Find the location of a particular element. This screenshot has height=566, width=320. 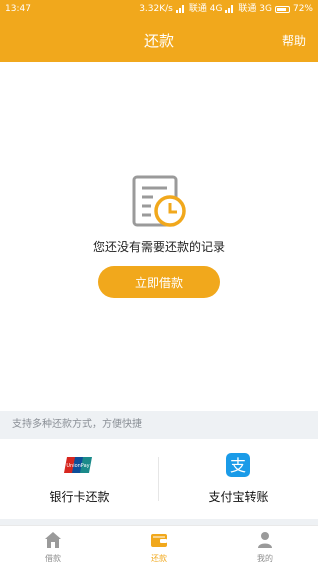

records-clock-icon is located at coordinates (159, 201).